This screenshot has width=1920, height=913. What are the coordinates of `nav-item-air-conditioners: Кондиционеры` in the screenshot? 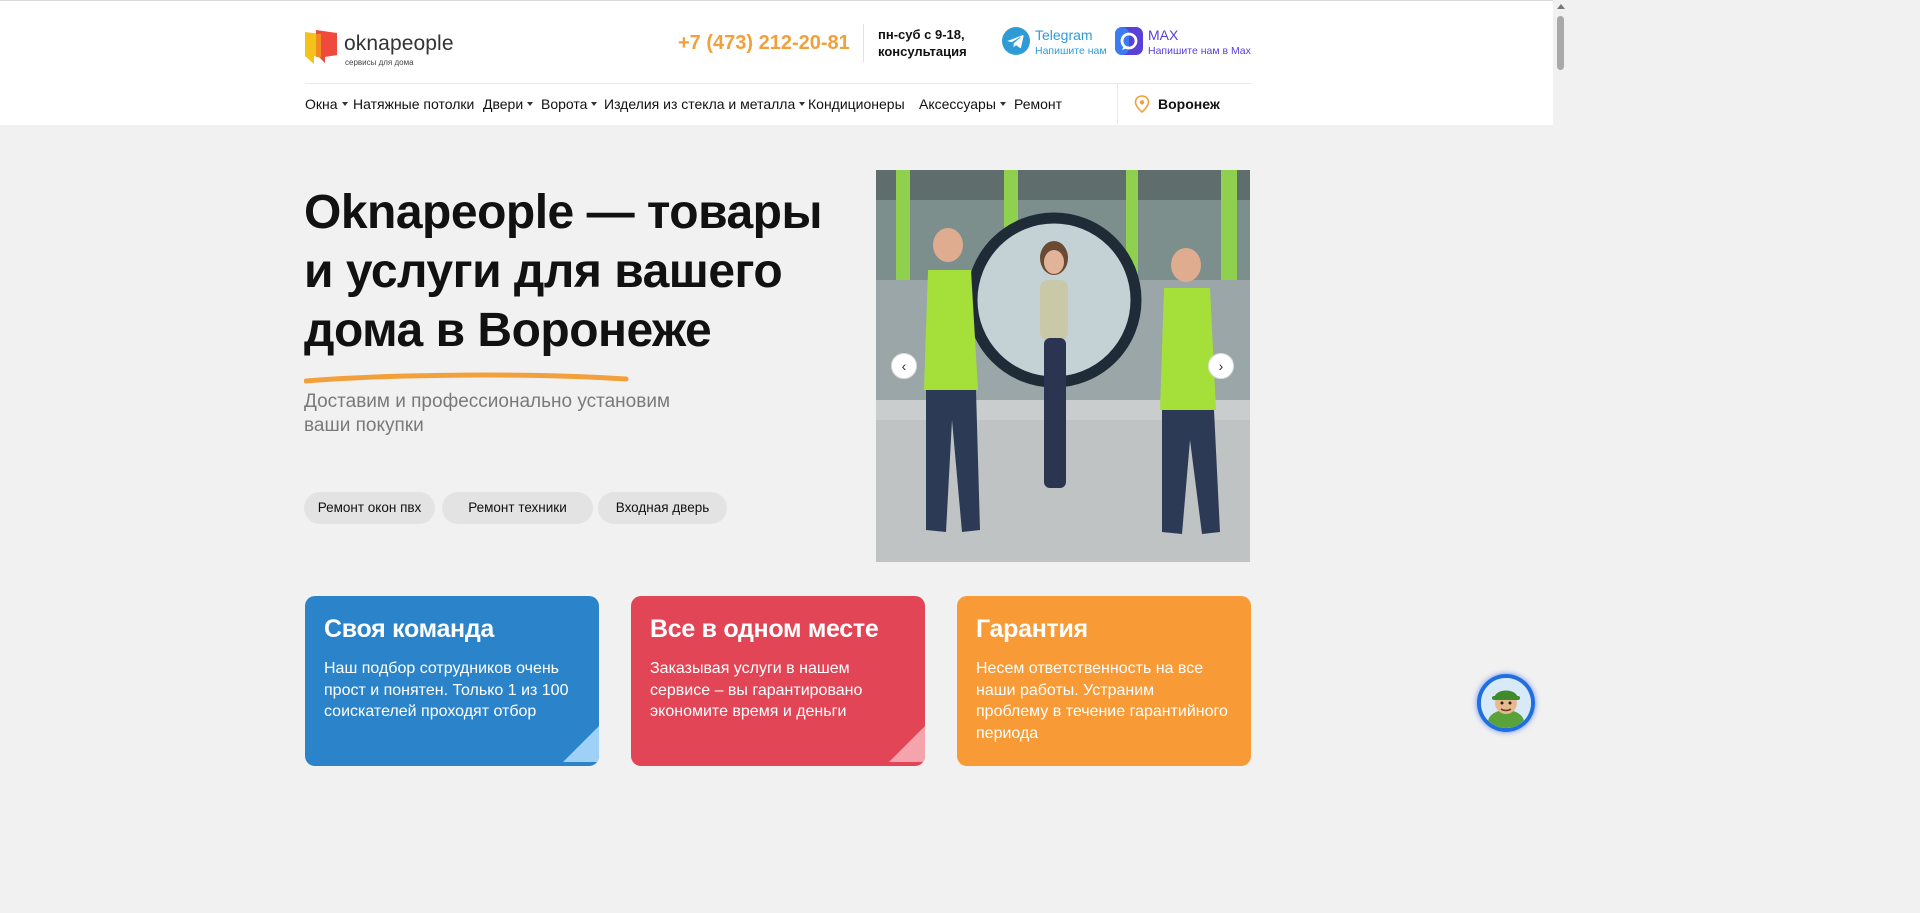 It's located at (856, 104).